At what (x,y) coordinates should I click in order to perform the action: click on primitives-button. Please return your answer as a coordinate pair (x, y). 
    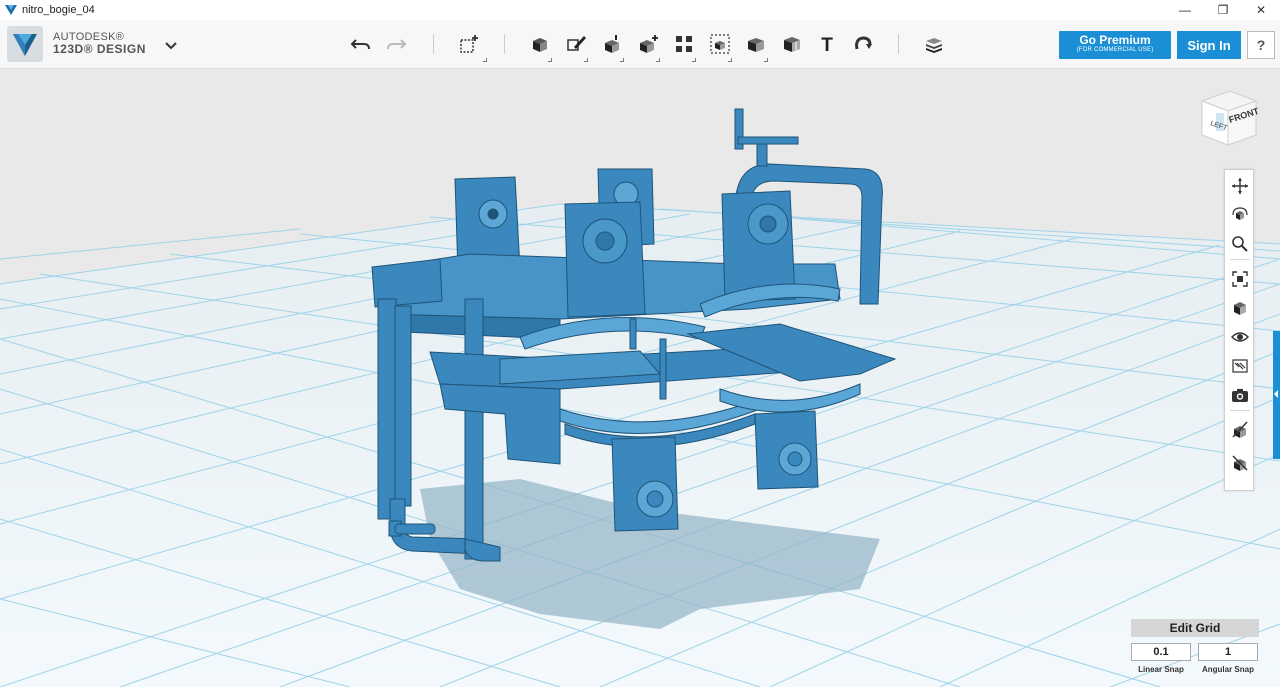
    Looking at the image, I should click on (540, 44).